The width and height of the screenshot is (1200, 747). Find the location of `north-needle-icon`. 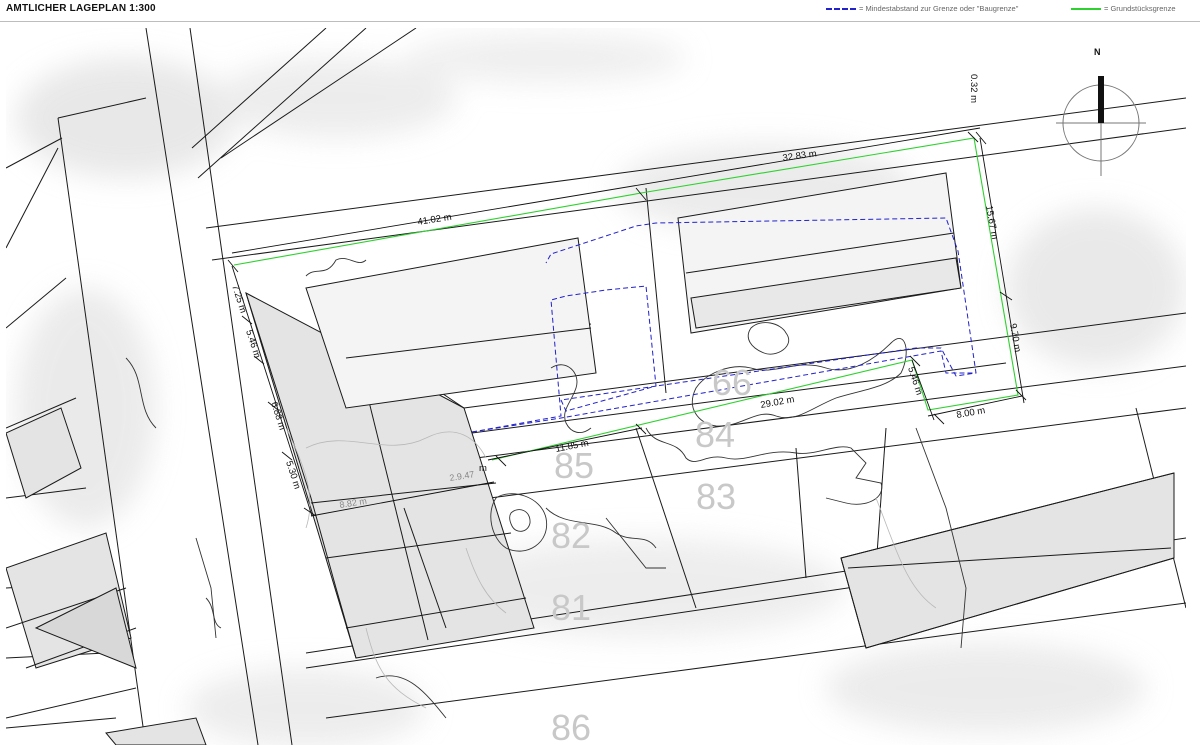

north-needle-icon is located at coordinates (1101, 99).